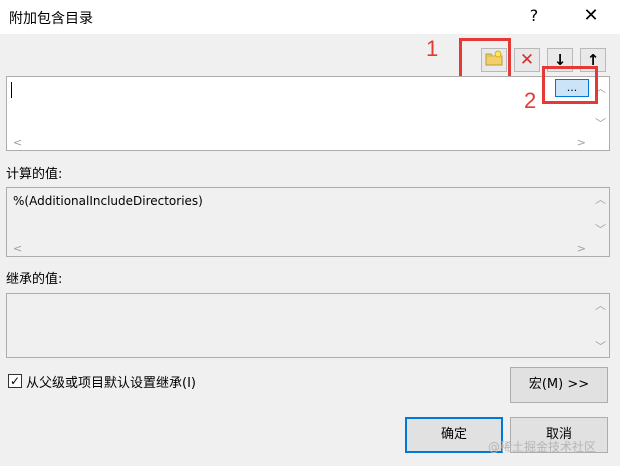 This screenshot has width=620, height=466. What do you see at coordinates (34, 174) in the screenshot?
I see `computed-value-label: 计算的值:` at bounding box center [34, 174].